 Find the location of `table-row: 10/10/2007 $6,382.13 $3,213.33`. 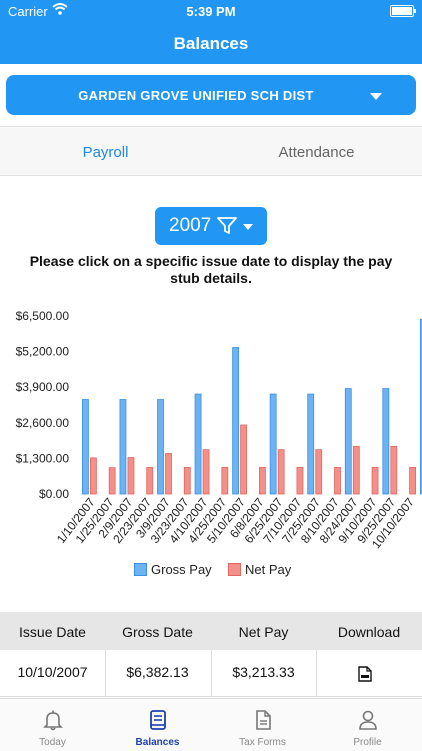

table-row: 10/10/2007 $6,382.13 $3,213.33 is located at coordinates (211, 673).